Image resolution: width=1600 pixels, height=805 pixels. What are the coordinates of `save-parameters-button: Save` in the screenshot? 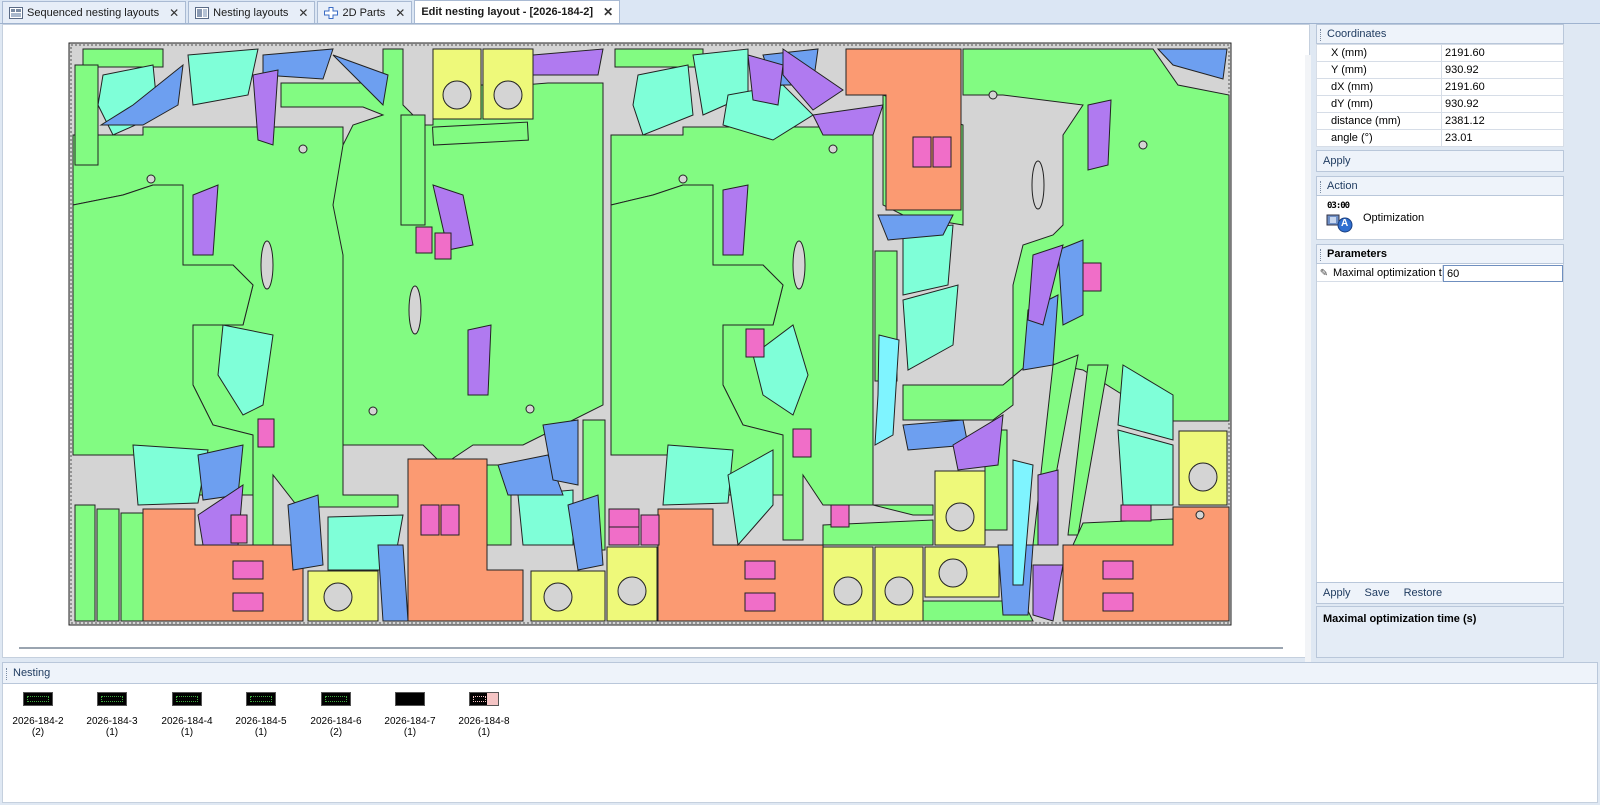 It's located at (1377, 593).